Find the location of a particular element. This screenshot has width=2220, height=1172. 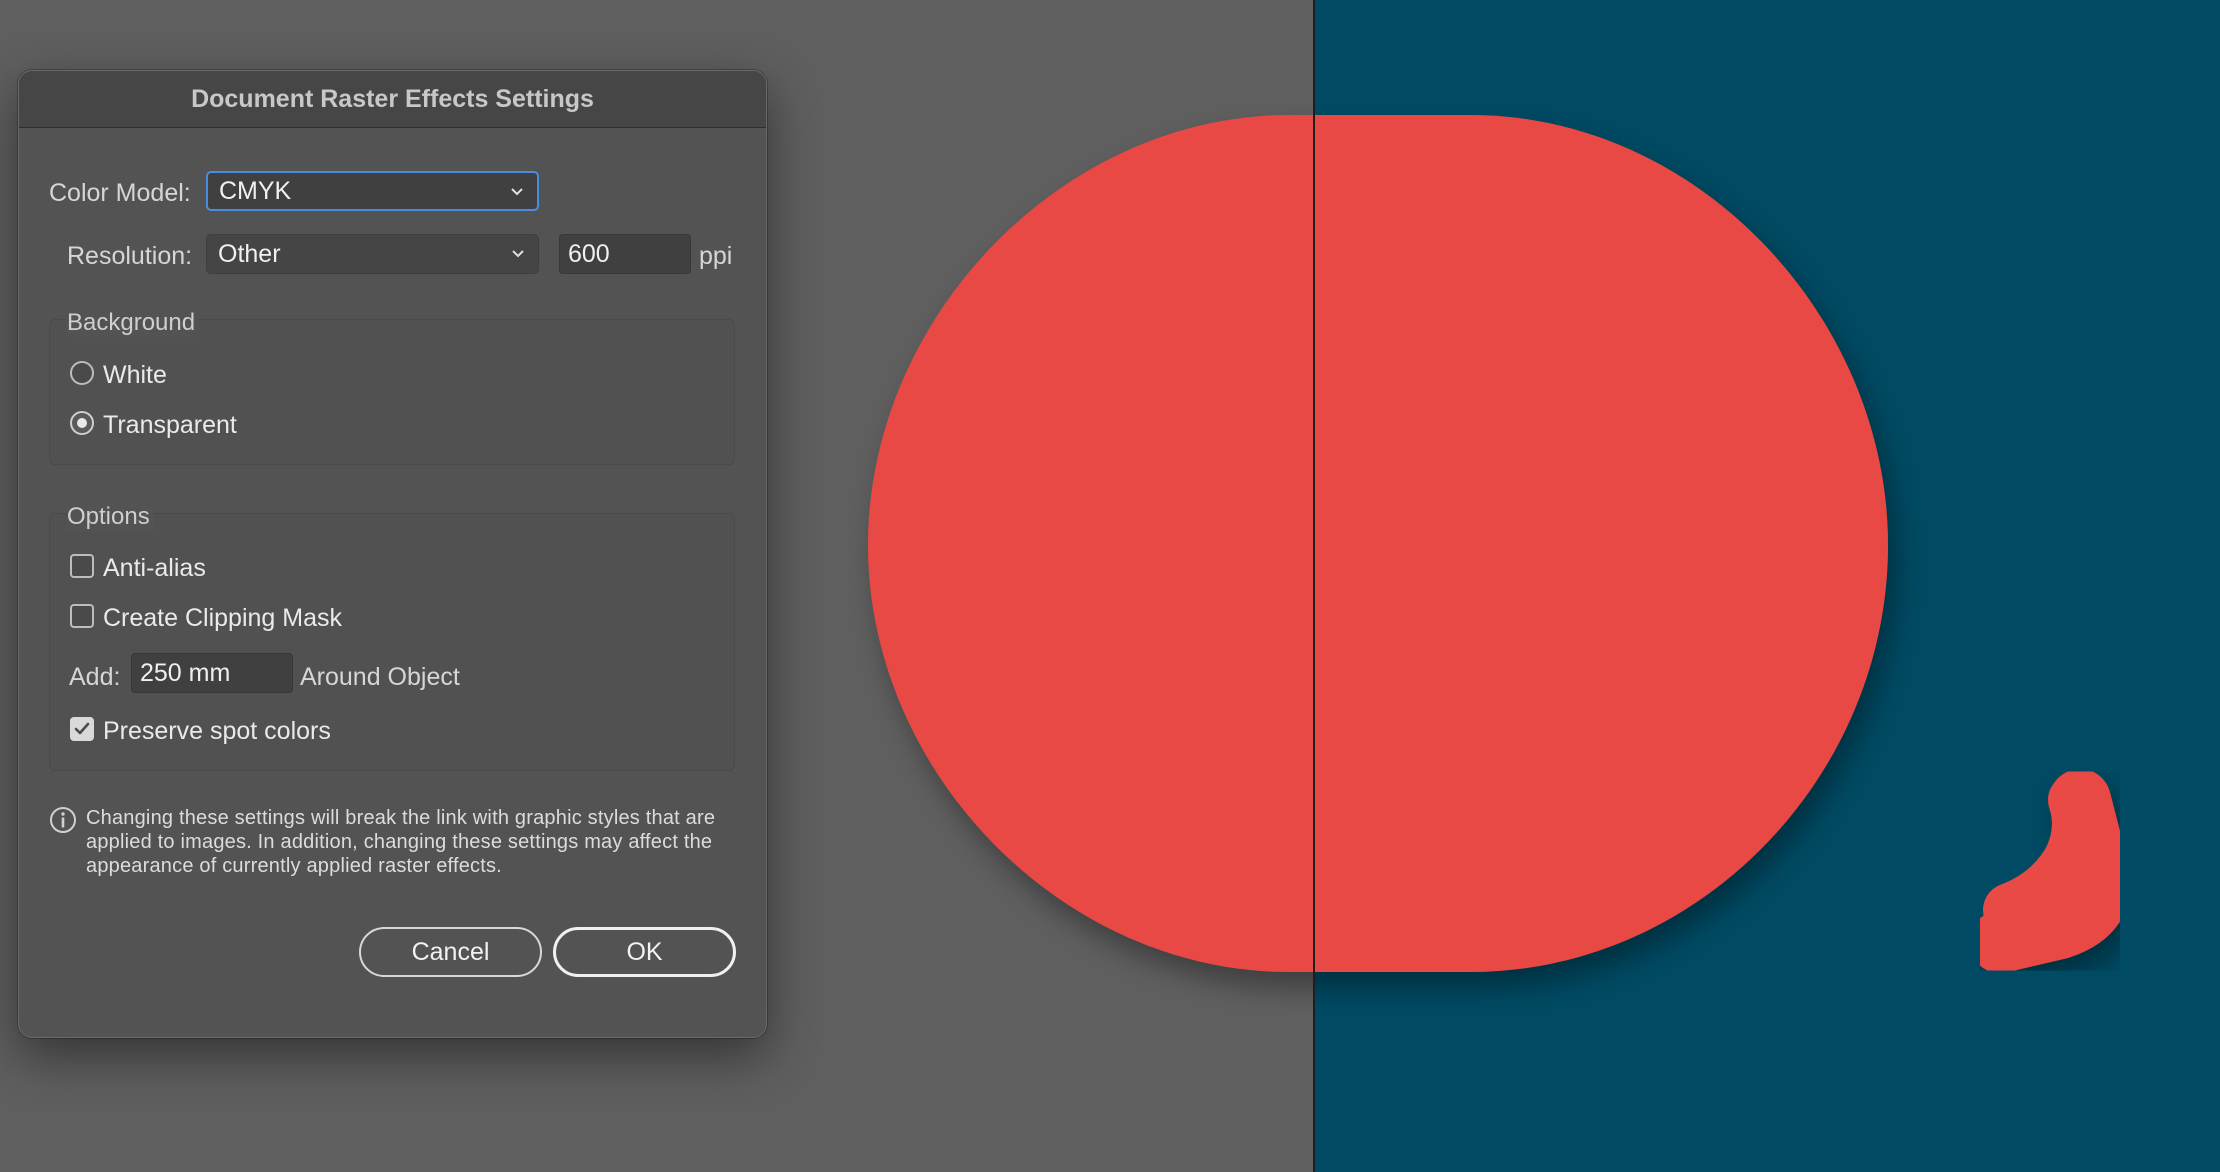

color-model-label: Color Model: is located at coordinates (120, 193).